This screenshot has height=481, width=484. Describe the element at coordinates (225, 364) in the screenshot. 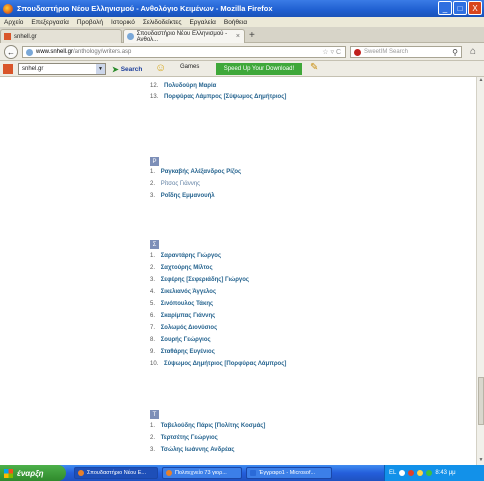

I see `writer-link: Σύψωμος Δημήτριος [Πορφύρας Λάμπρος]` at that location.